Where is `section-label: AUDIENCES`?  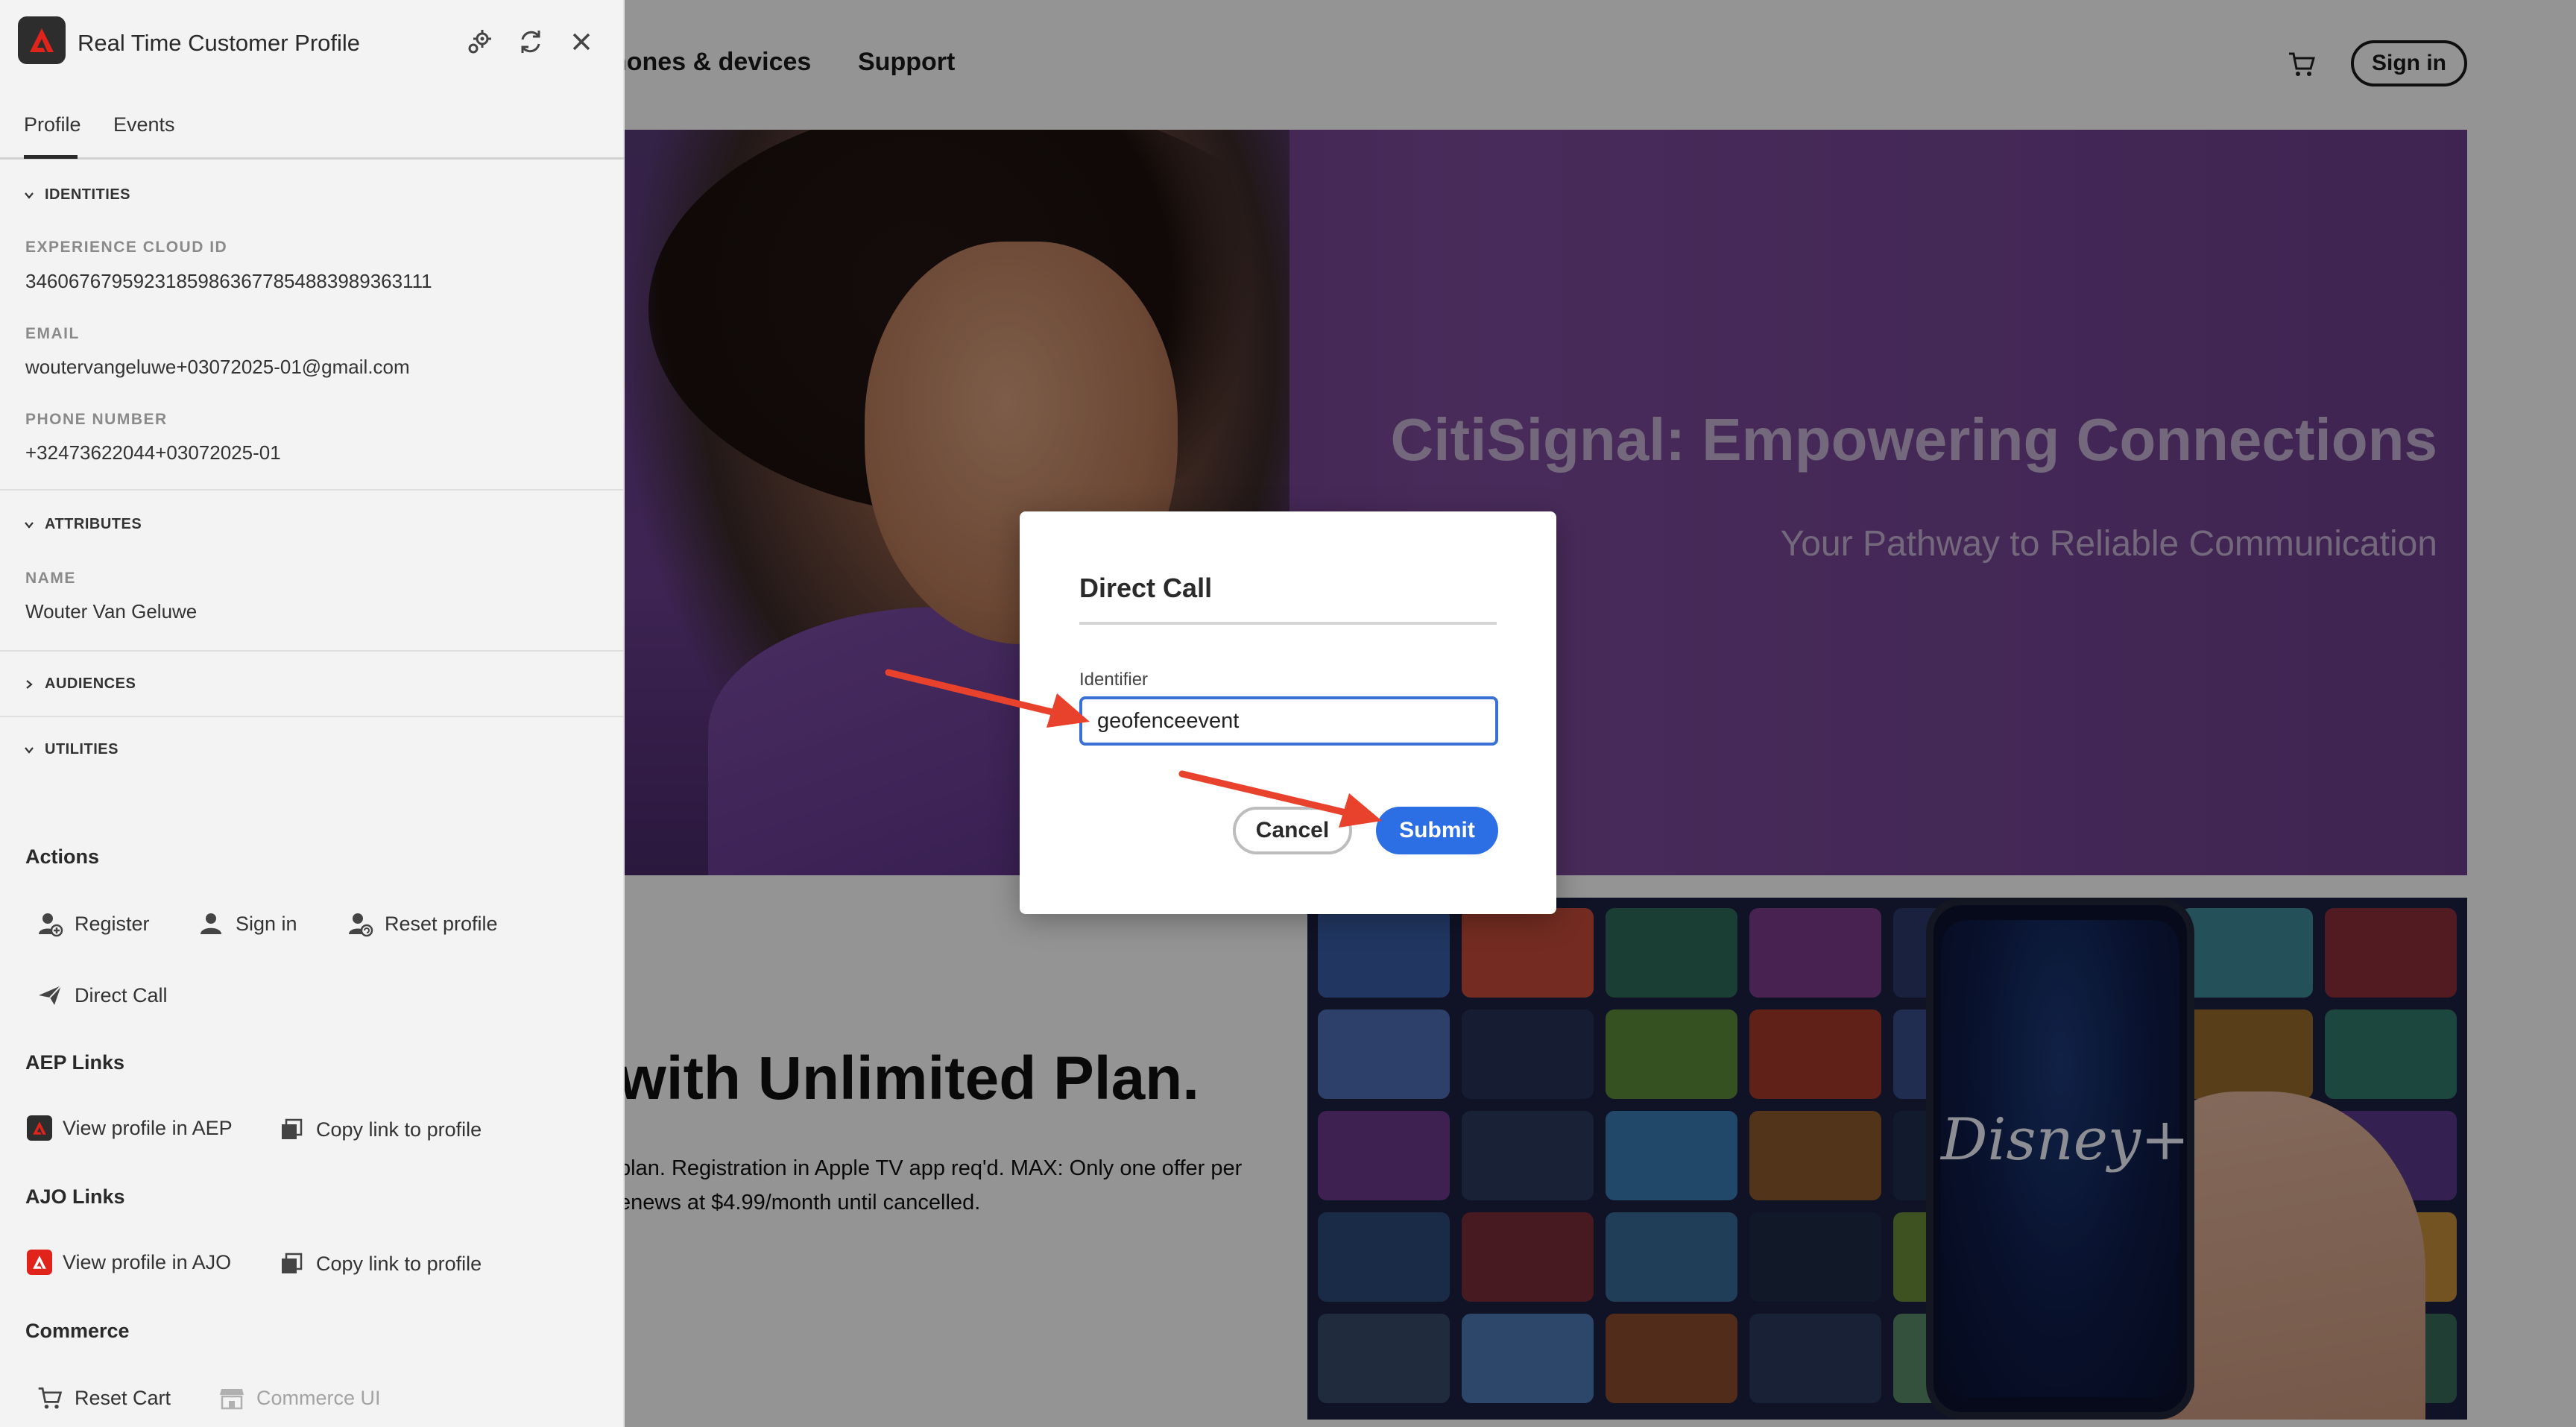
section-label: AUDIENCES is located at coordinates (91, 684).